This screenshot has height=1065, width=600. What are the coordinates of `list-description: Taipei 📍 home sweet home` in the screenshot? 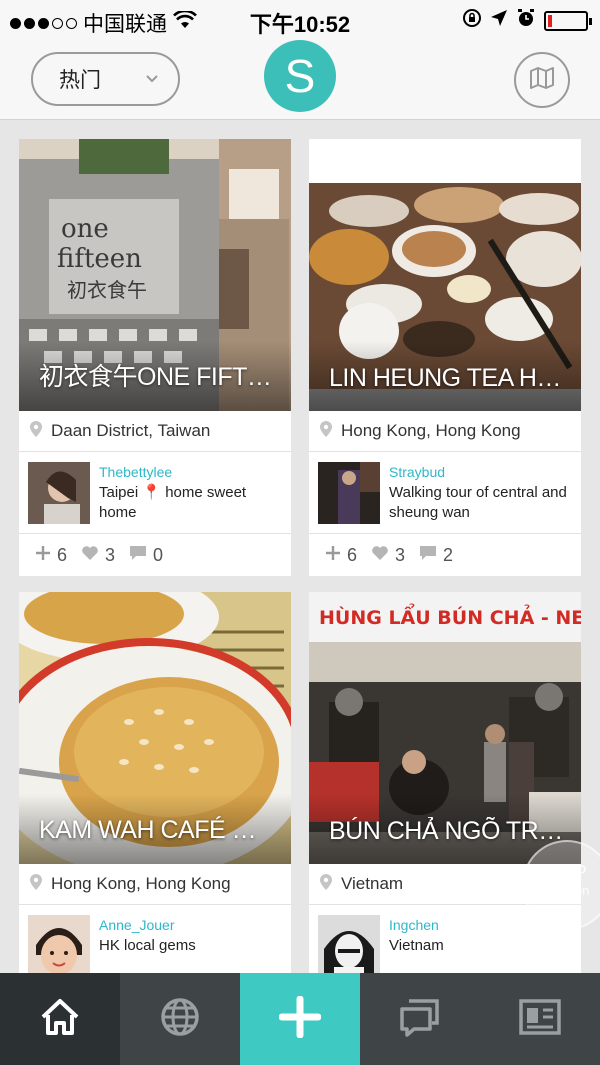 It's located at (173, 502).